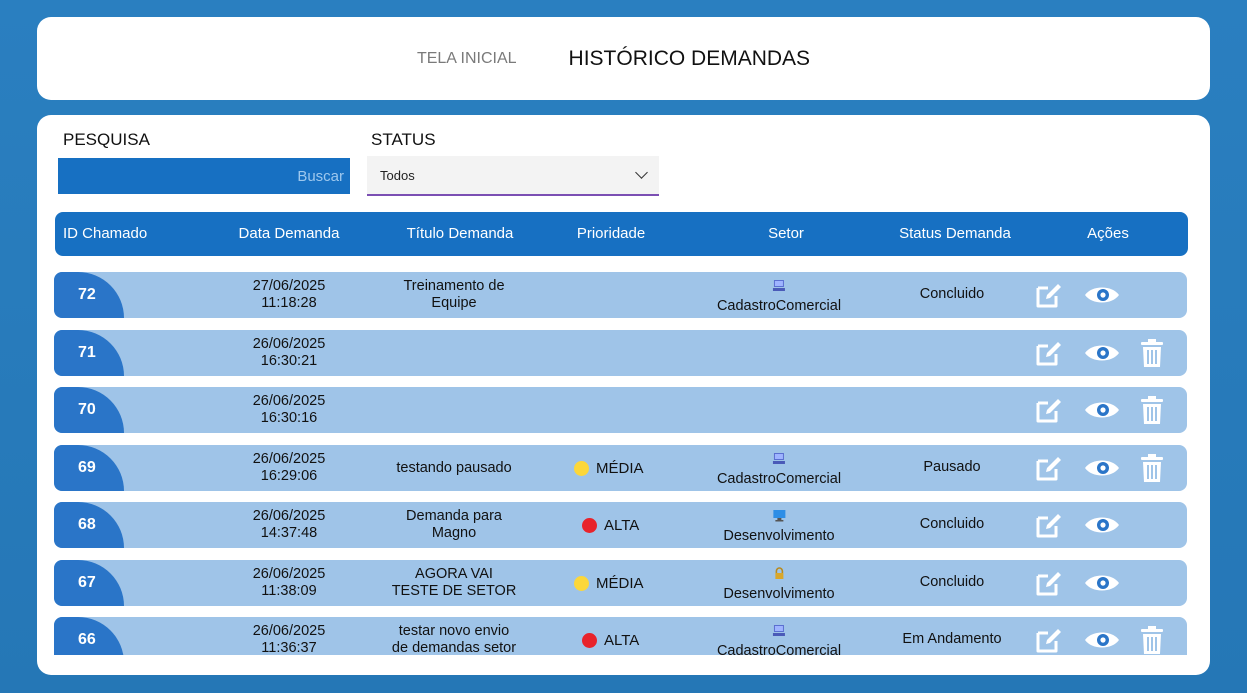  I want to click on row-status: Em Andamento, so click(952, 638).